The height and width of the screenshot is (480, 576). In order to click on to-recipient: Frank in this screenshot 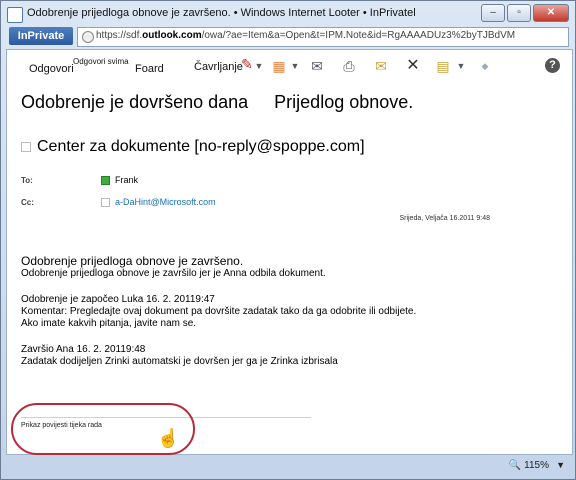, I will do `click(120, 180)`.